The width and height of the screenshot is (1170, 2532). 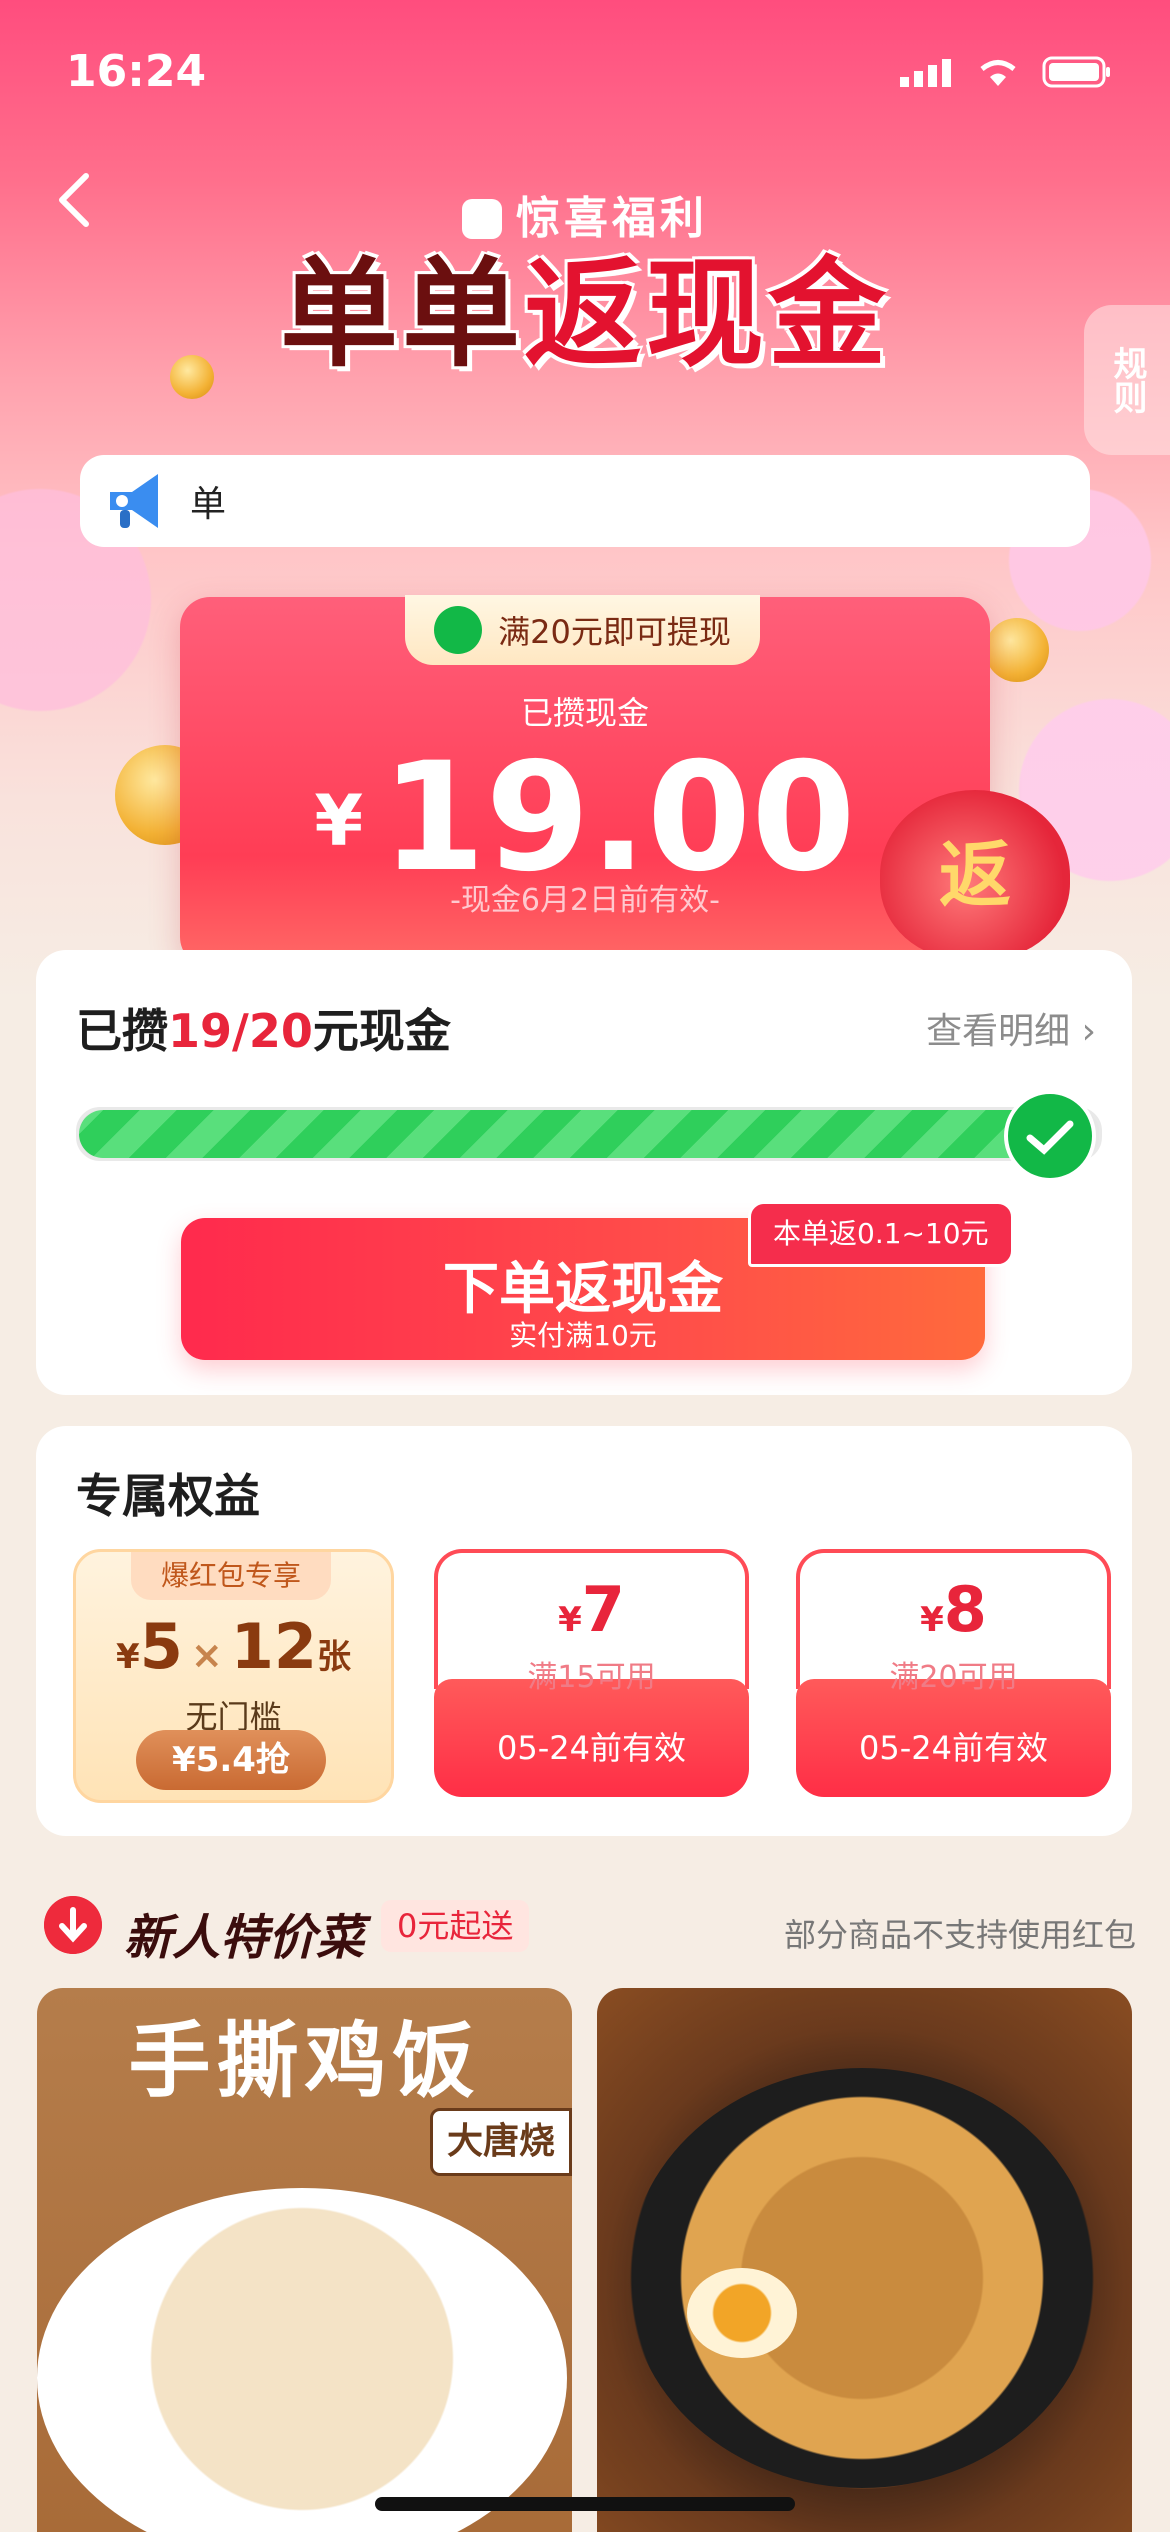 What do you see at coordinates (244, 1938) in the screenshot?
I see `new-user-title: 新人特价菜` at bounding box center [244, 1938].